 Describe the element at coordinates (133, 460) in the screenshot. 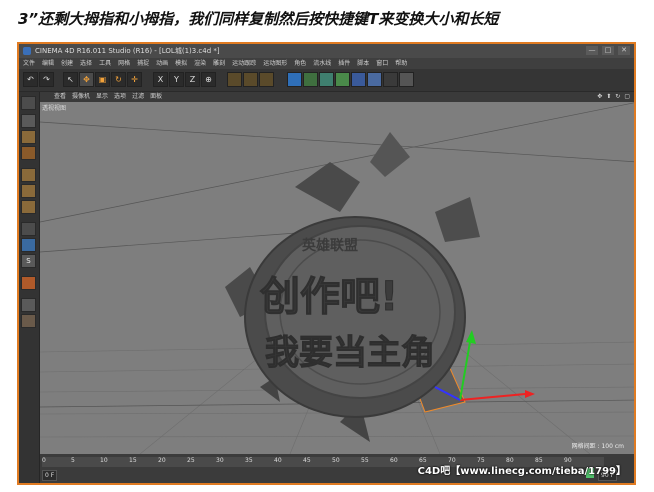

I see `timeline-tick: 15` at that location.